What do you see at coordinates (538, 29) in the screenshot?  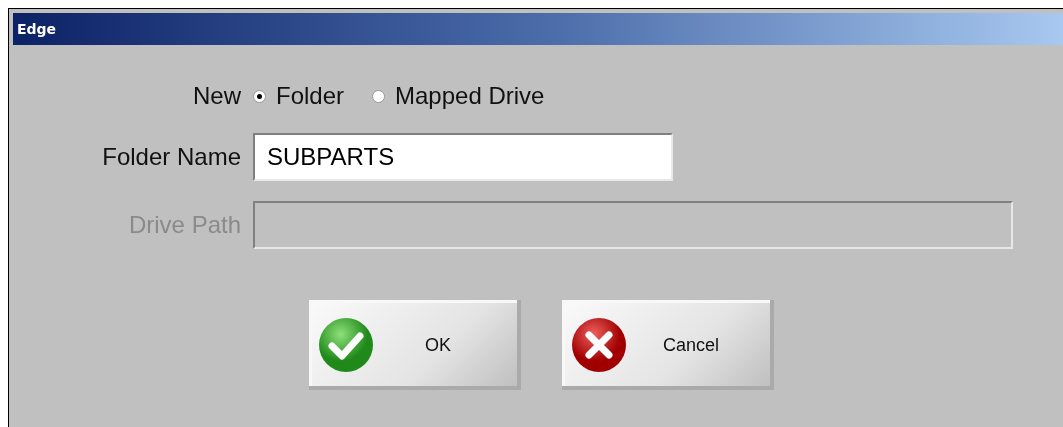 I see `window-title: Edge` at bounding box center [538, 29].